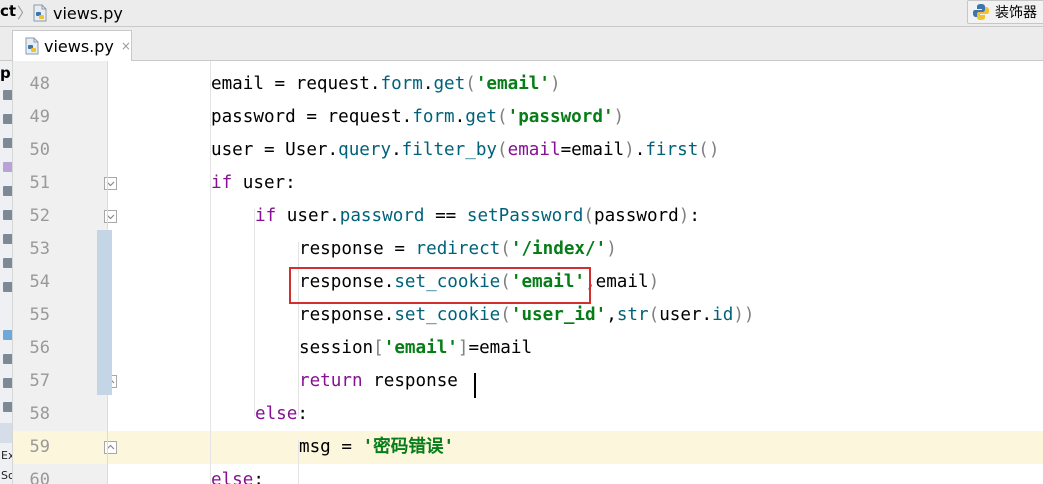 This screenshot has width=1043, height=484. Describe the element at coordinates (39, 315) in the screenshot. I see `line-number: 55` at that location.